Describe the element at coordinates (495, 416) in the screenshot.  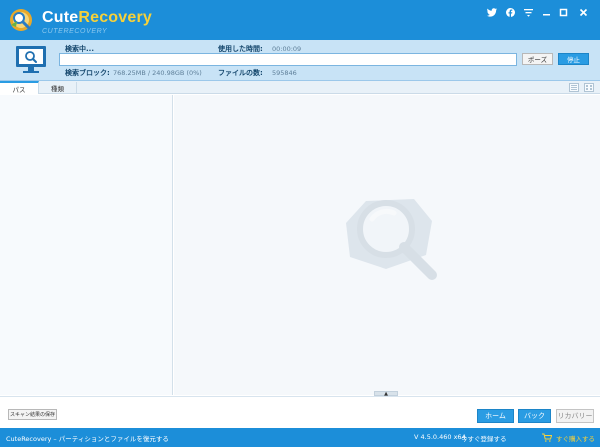
I see `home-button: ホーム` at that location.